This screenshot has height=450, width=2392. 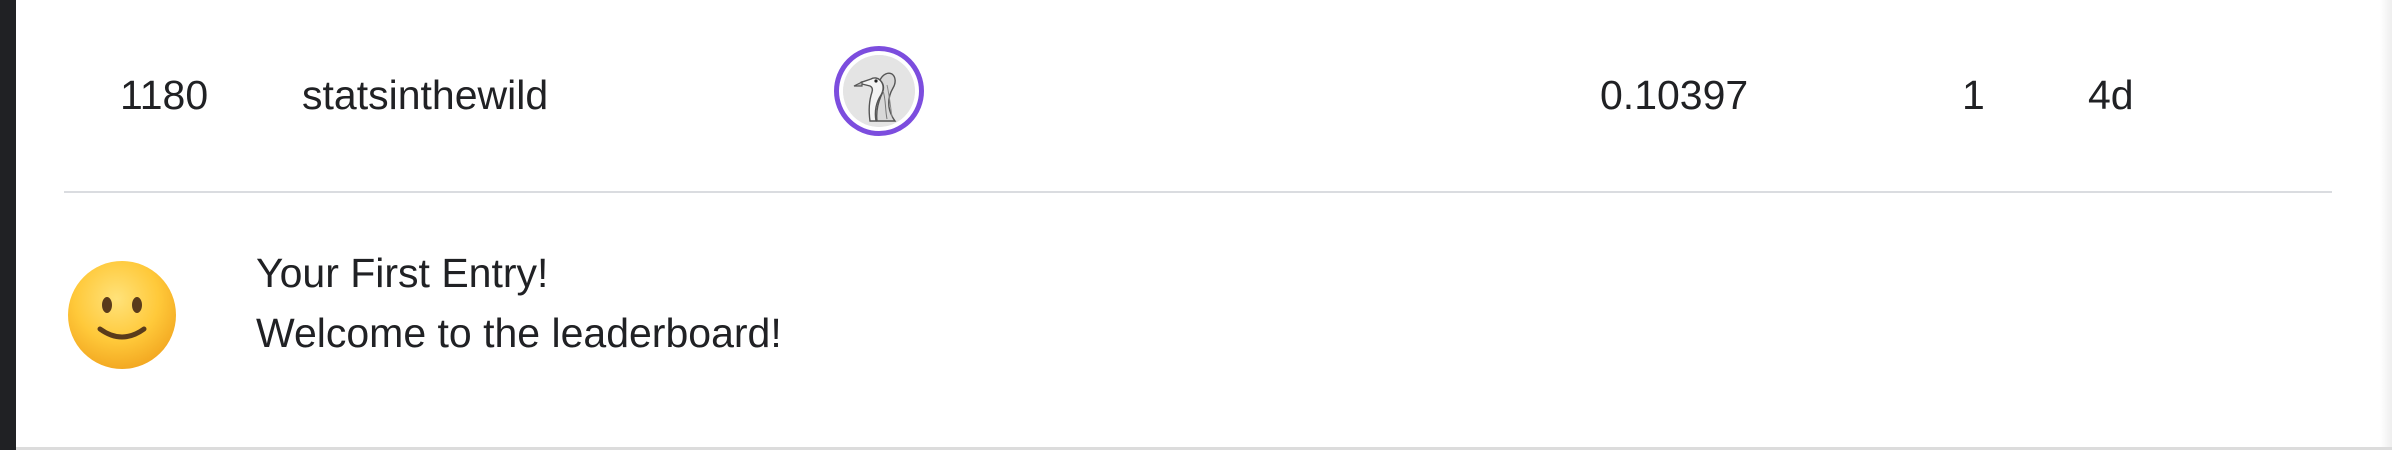 I want to click on score-cell: 0.10397, so click(x=1674, y=94).